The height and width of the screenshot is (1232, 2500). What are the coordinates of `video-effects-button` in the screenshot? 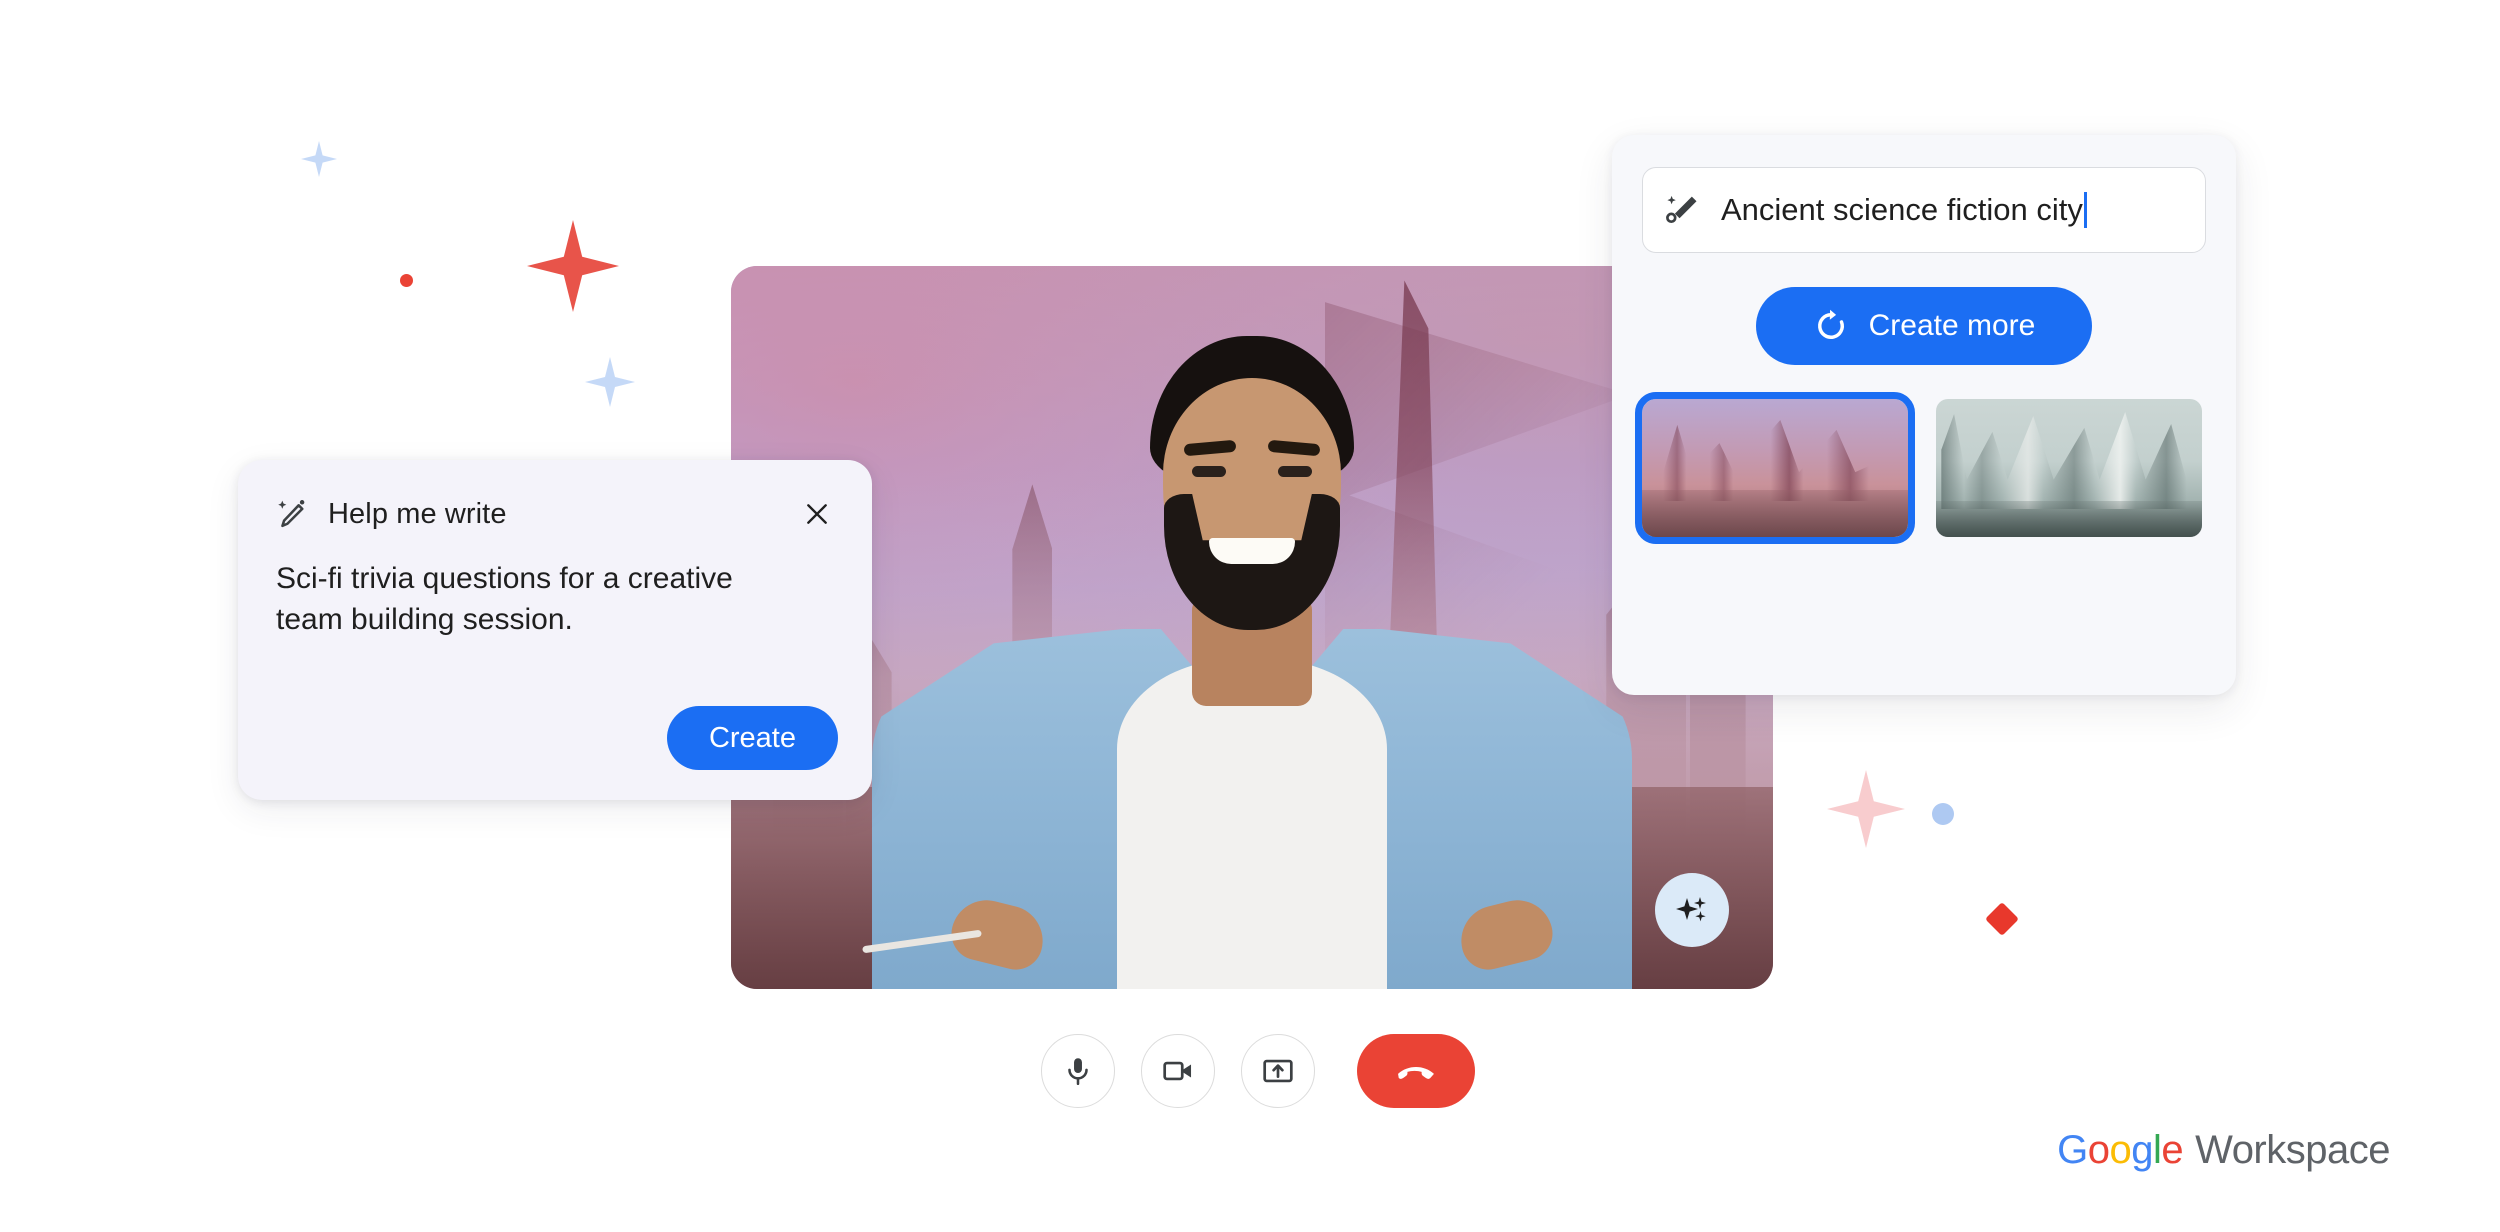 It's located at (1692, 910).